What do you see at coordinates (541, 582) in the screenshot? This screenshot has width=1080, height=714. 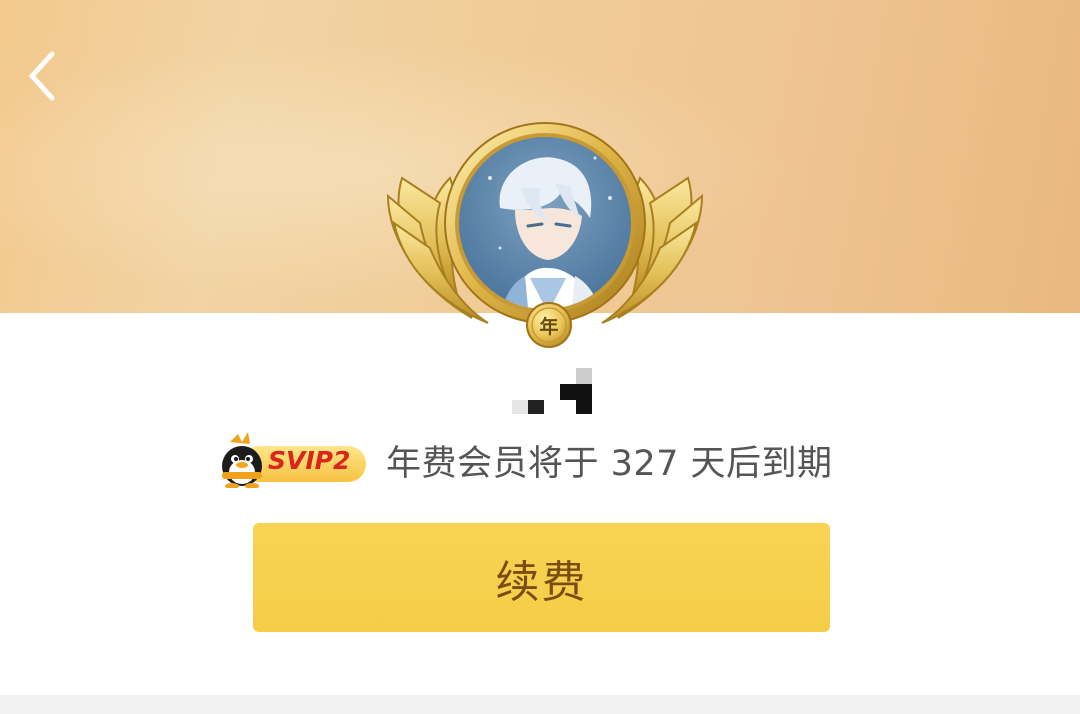 I see `renew-button-label: 续费` at bounding box center [541, 582].